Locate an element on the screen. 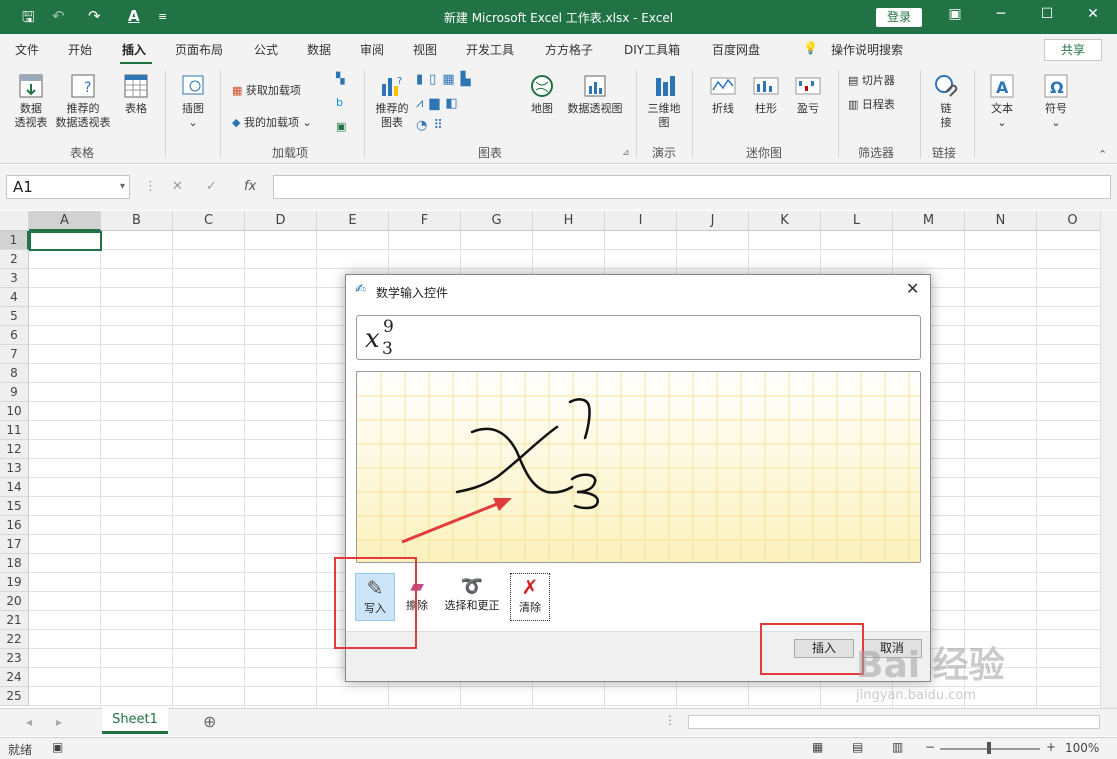  row-header: 4 is located at coordinates (14, 297).